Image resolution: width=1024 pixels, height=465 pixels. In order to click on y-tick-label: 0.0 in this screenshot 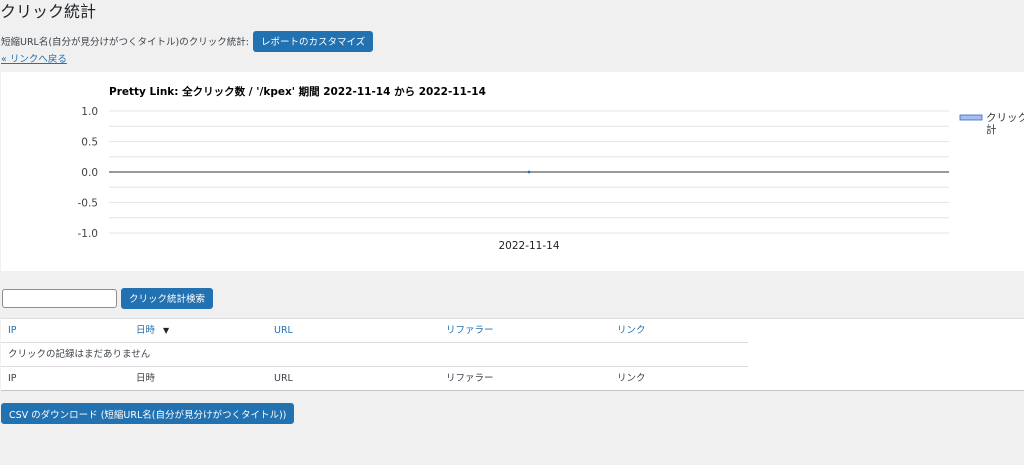, I will do `click(89, 173)`.